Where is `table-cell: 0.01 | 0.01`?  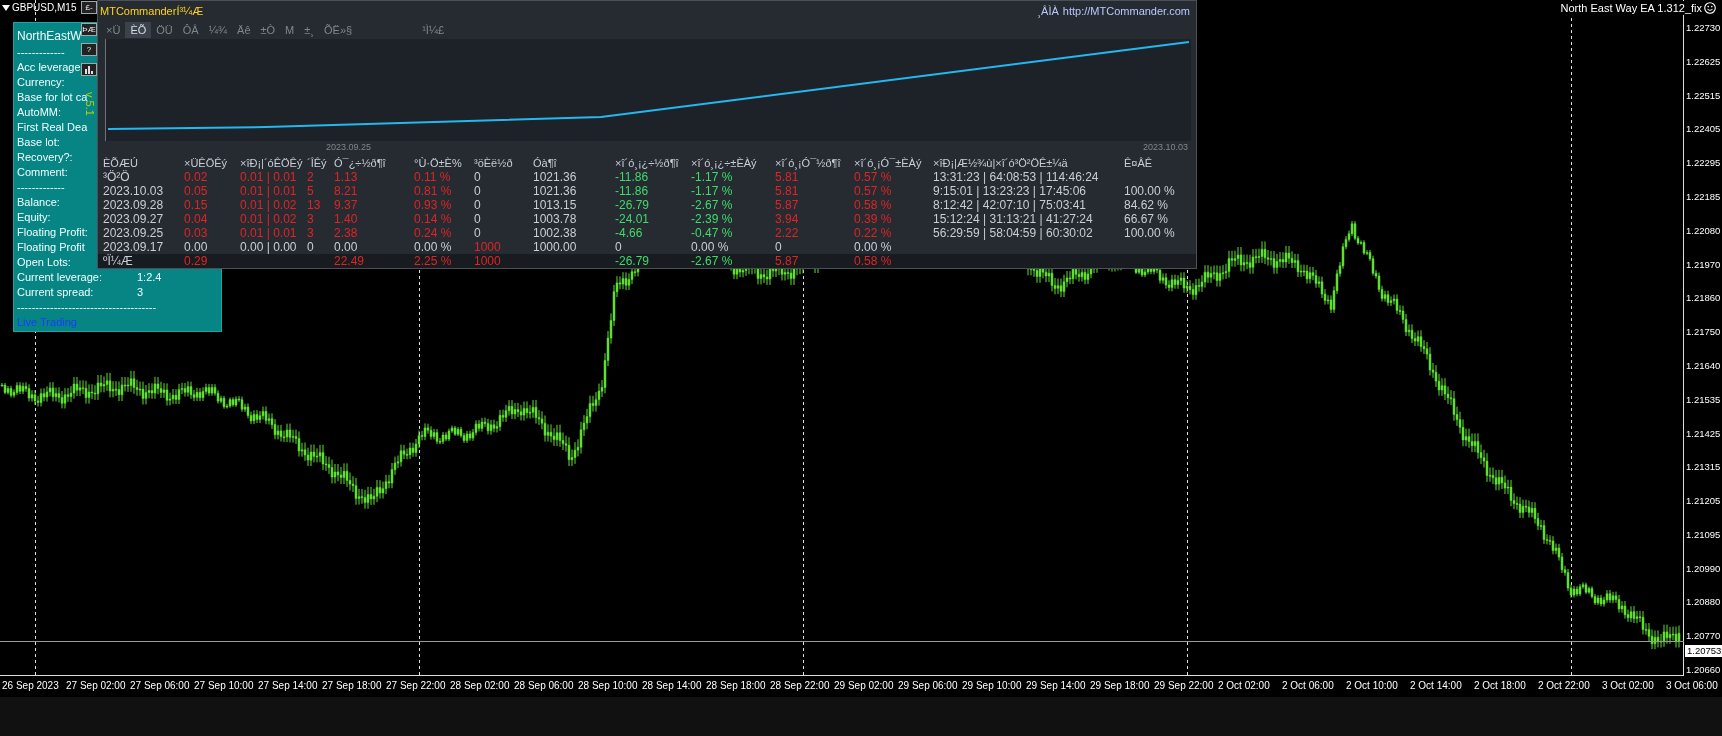 table-cell: 0.01 | 0.01 is located at coordinates (268, 233).